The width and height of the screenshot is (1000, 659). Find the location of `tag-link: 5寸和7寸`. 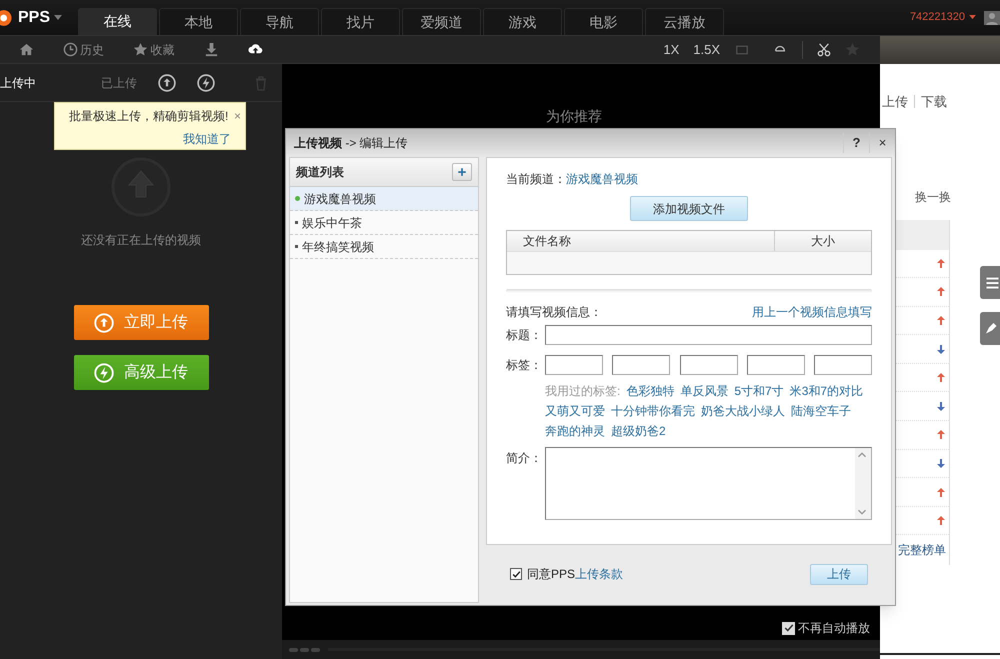

tag-link: 5寸和7寸 is located at coordinates (759, 391).